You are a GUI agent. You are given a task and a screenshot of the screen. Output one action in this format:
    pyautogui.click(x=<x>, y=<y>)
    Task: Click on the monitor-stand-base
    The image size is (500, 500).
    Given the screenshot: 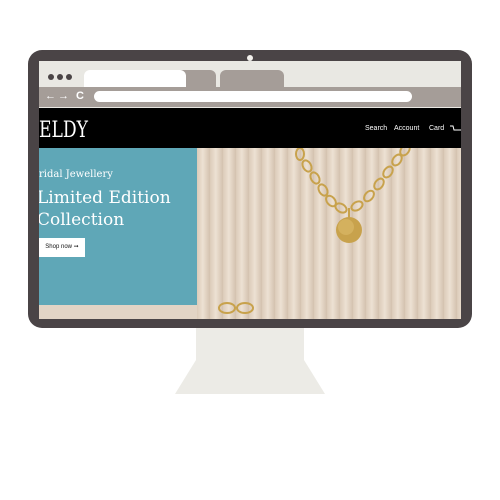 What is the action you would take?
    pyautogui.click(x=250, y=377)
    